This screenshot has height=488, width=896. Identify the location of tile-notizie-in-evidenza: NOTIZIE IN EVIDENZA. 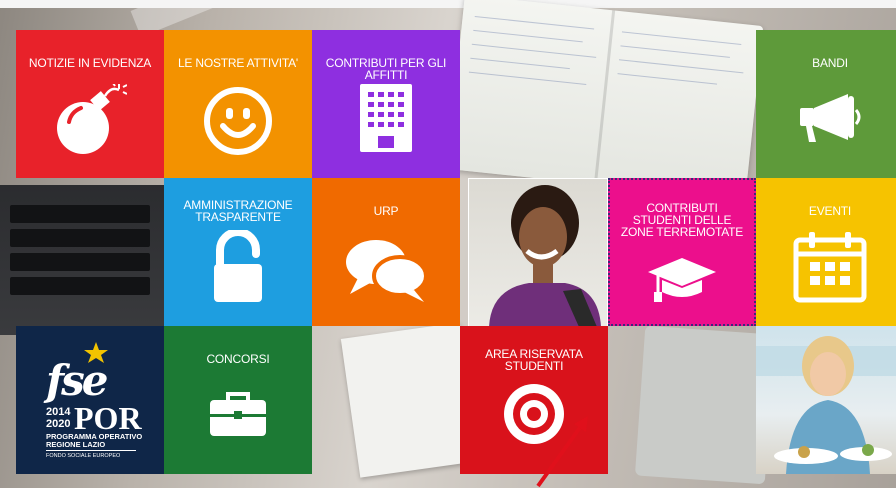
(90, 104).